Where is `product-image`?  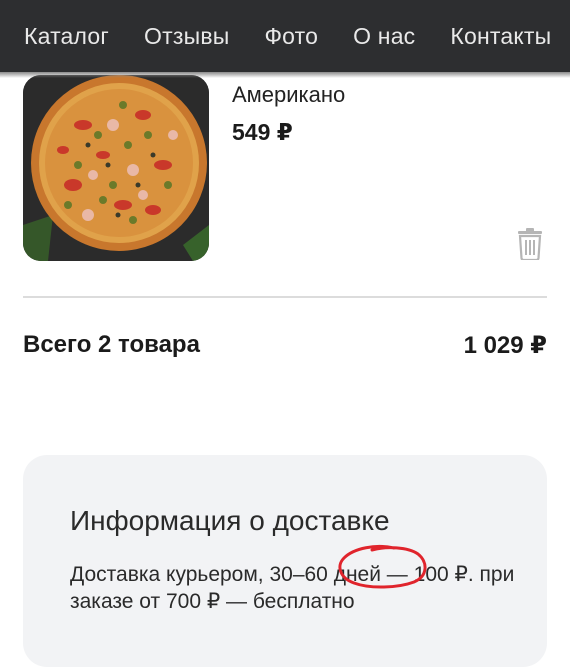 product-image is located at coordinates (116, 168).